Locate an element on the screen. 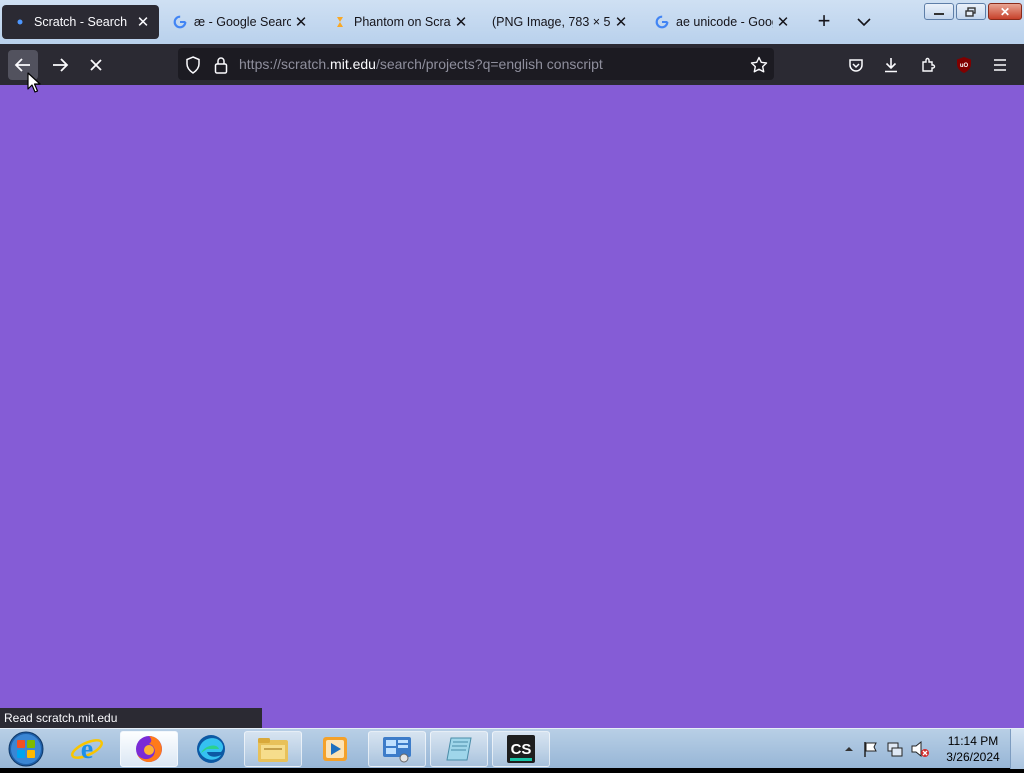 The image size is (1024, 773). tab-ae-unicode-google: ae unicode - Google Search ✕ is located at coordinates (721, 22).